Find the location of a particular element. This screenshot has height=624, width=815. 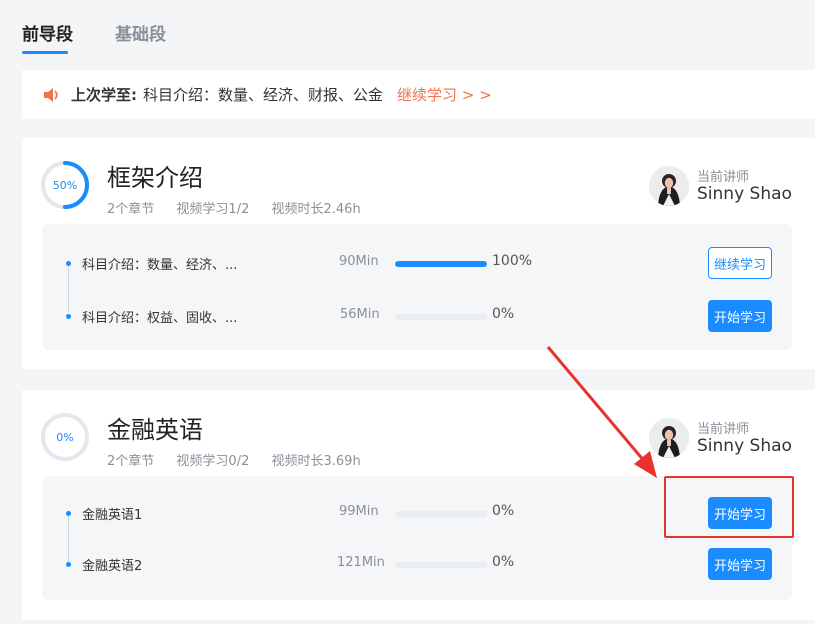

progress-percent: 0% is located at coordinates (65, 437).